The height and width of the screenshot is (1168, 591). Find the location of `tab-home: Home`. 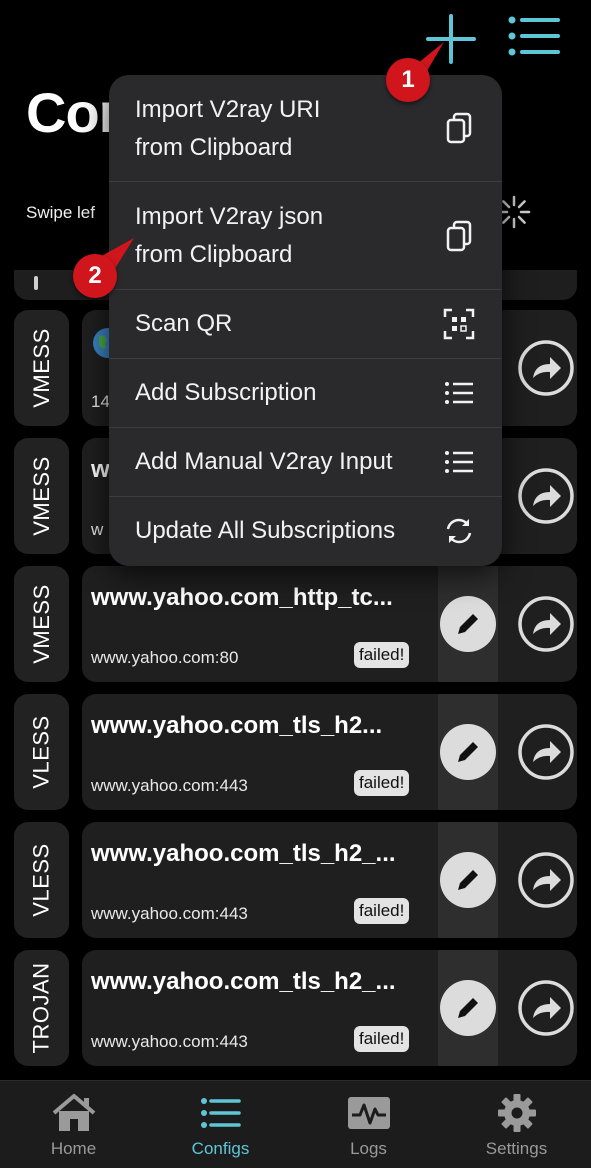

tab-home: Home is located at coordinates (73, 1124).